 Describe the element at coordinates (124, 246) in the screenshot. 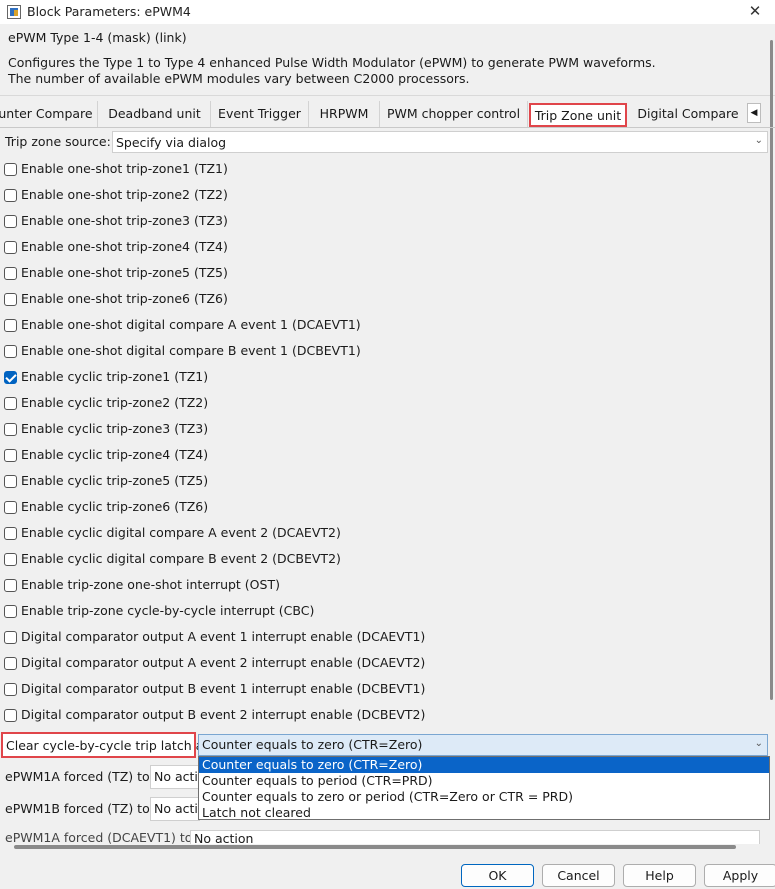

I see `checkbox-label: Enable one-shot trip-zone4 (TZ4)` at that location.